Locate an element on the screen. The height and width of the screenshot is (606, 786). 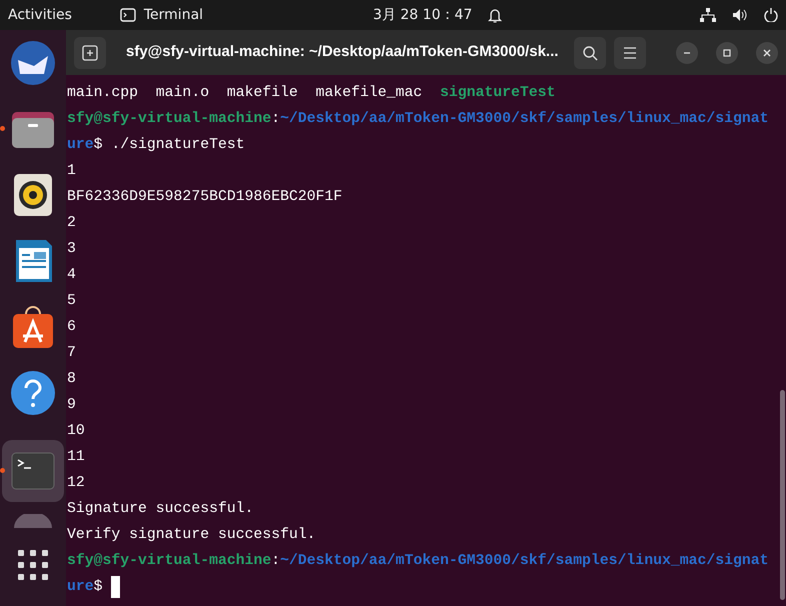
scrollbar-thumb is located at coordinates (782, 495).